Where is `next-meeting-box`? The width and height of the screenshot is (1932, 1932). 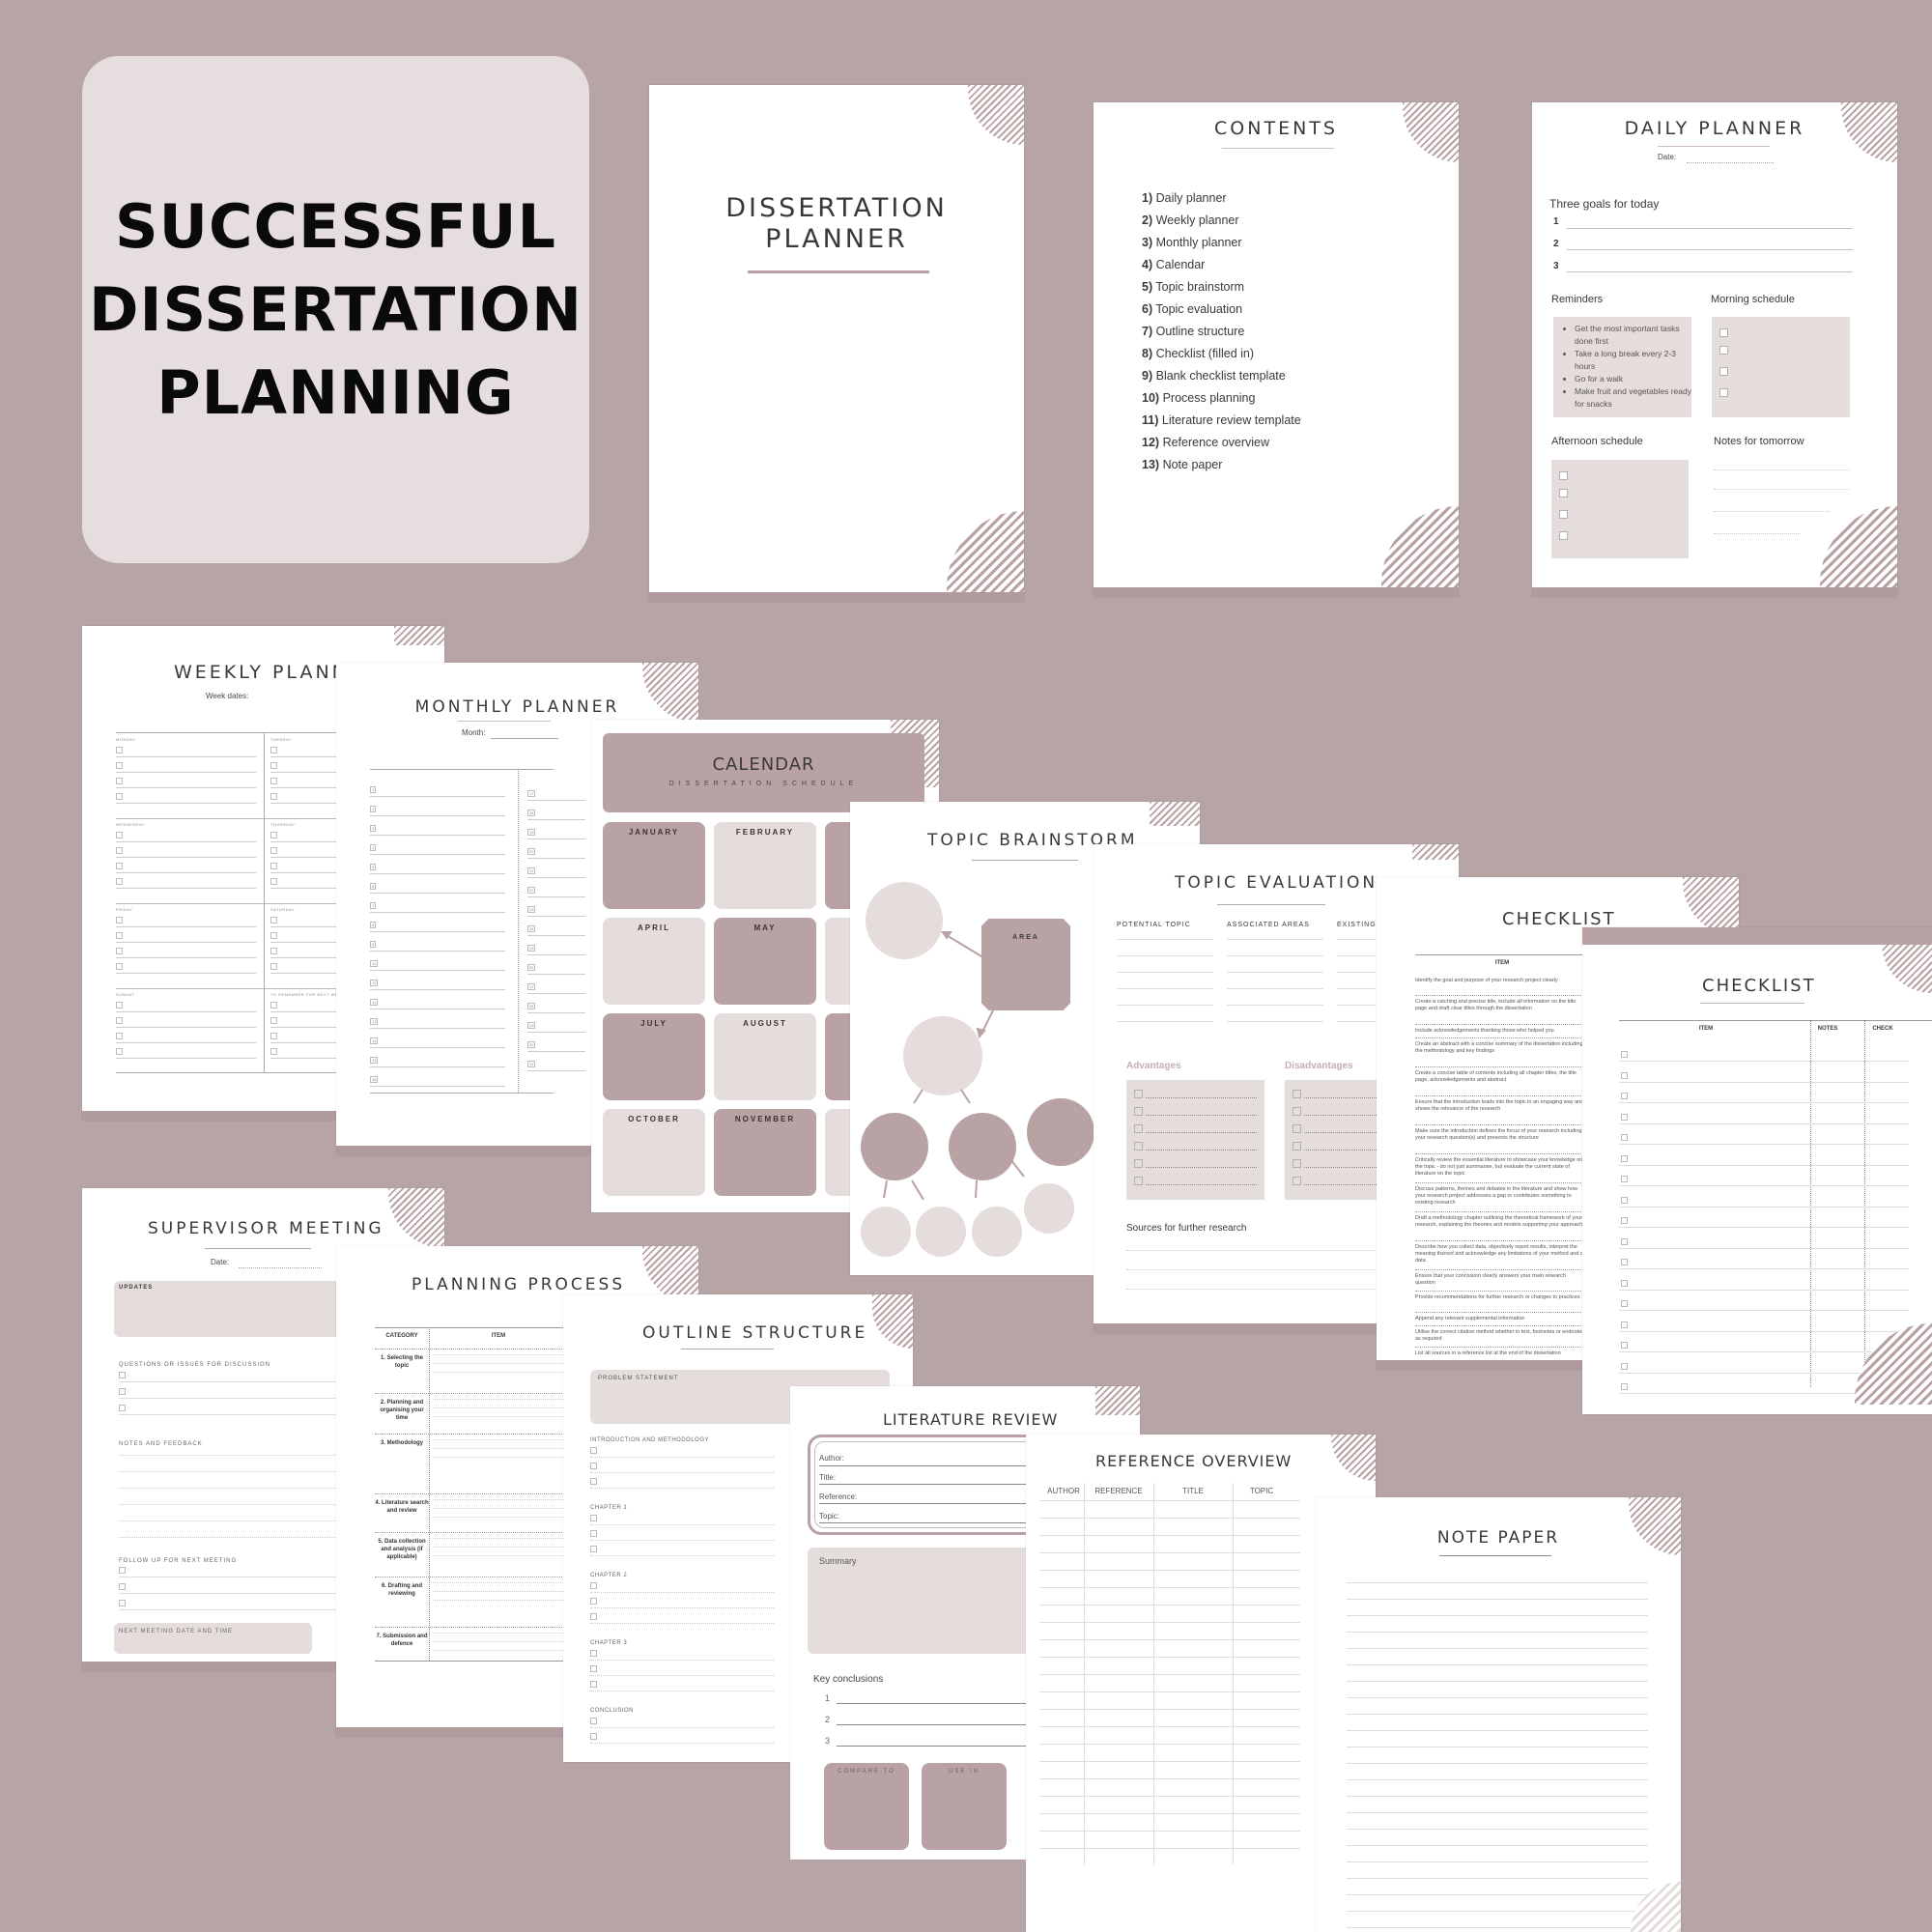
next-meeting-box is located at coordinates (213, 1638).